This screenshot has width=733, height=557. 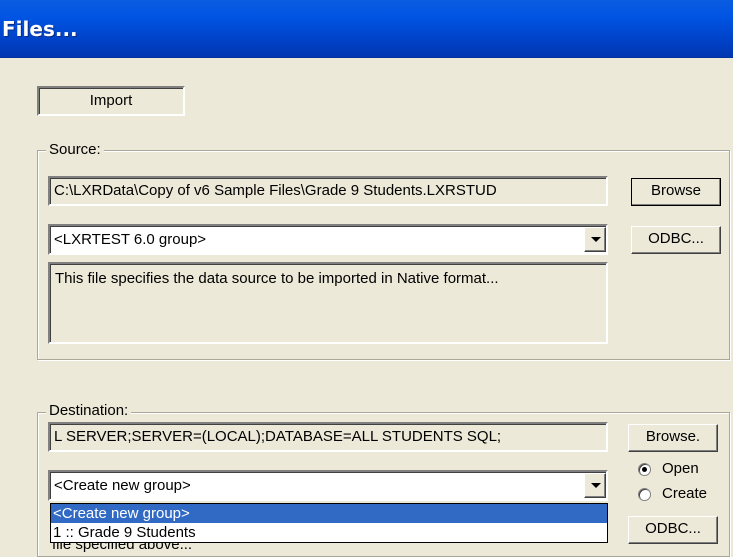 What do you see at coordinates (130, 239) in the screenshot?
I see `source-group-select-value: <LXRTEST 6.0 group>` at bounding box center [130, 239].